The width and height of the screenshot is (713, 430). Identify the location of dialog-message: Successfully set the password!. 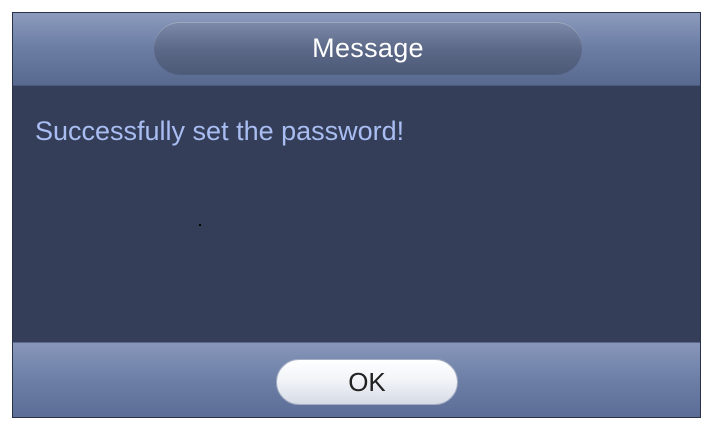
(220, 131).